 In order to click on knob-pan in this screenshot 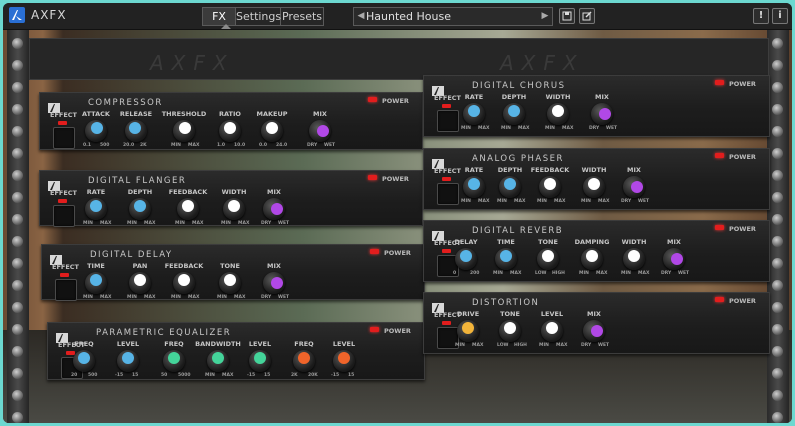, I will do `click(140, 283)`.